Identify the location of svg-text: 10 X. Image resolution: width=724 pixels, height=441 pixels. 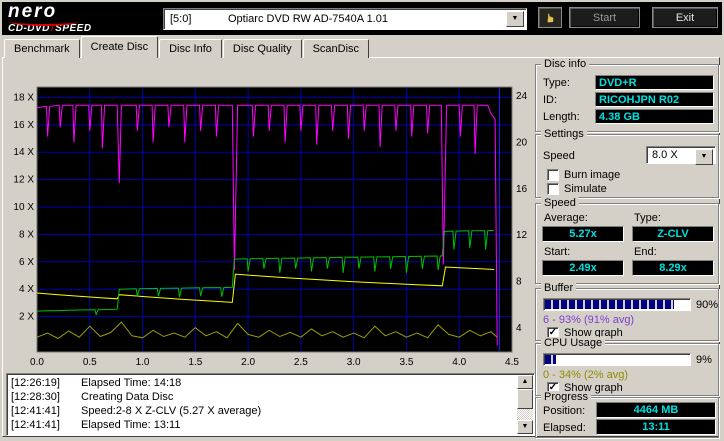
(23, 207).